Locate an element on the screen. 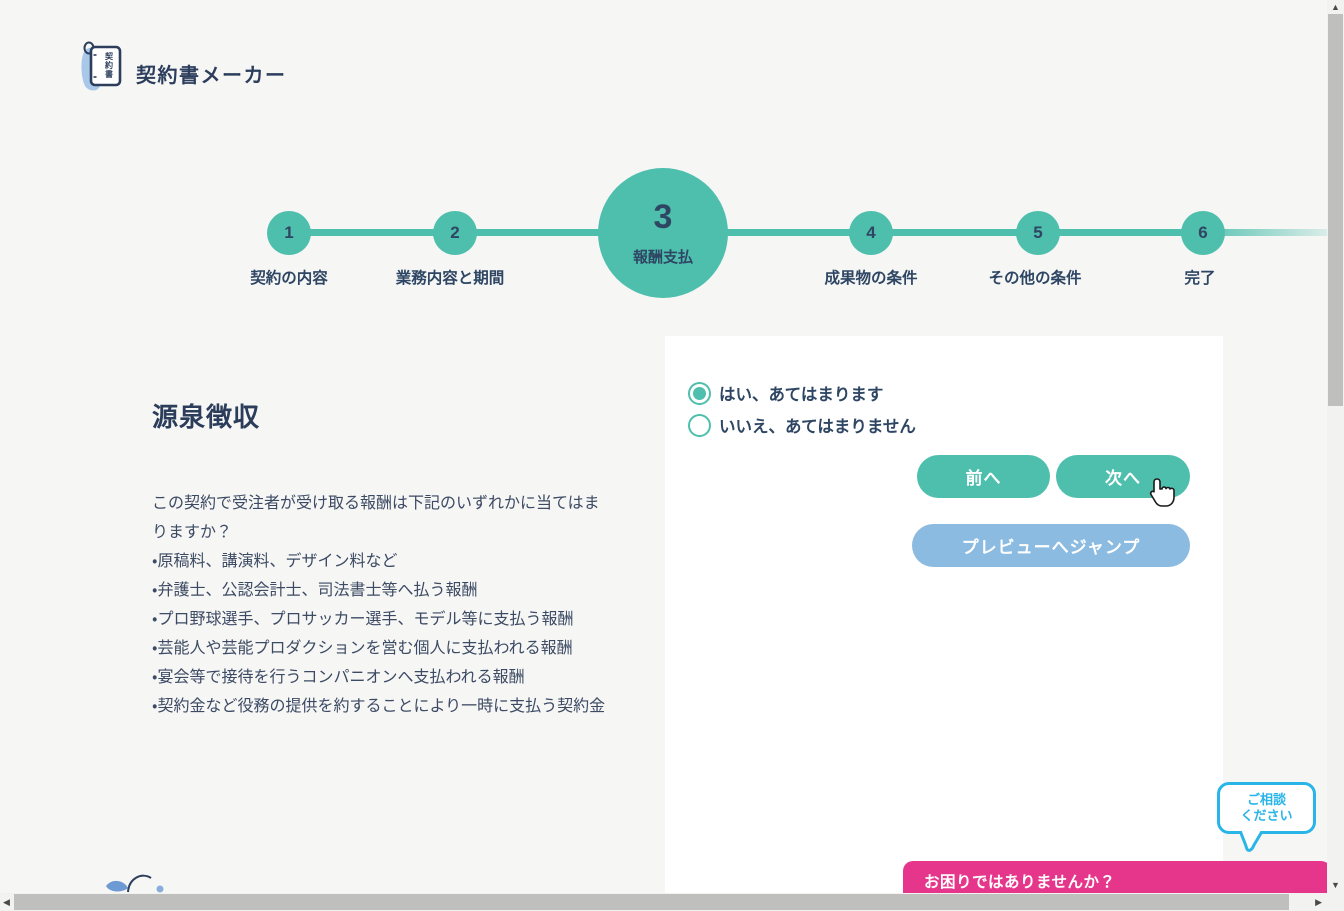 The height and width of the screenshot is (911, 1344). step-number: 2 is located at coordinates (455, 232).